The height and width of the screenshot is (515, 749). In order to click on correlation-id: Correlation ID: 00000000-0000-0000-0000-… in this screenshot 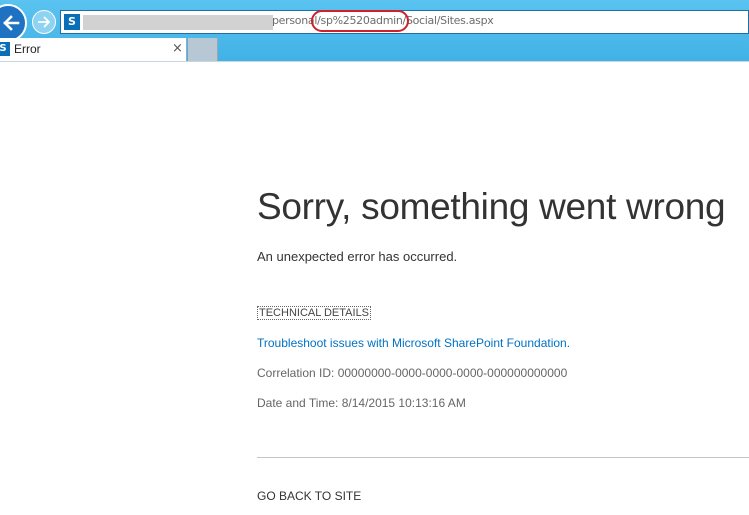, I will do `click(412, 373)`.